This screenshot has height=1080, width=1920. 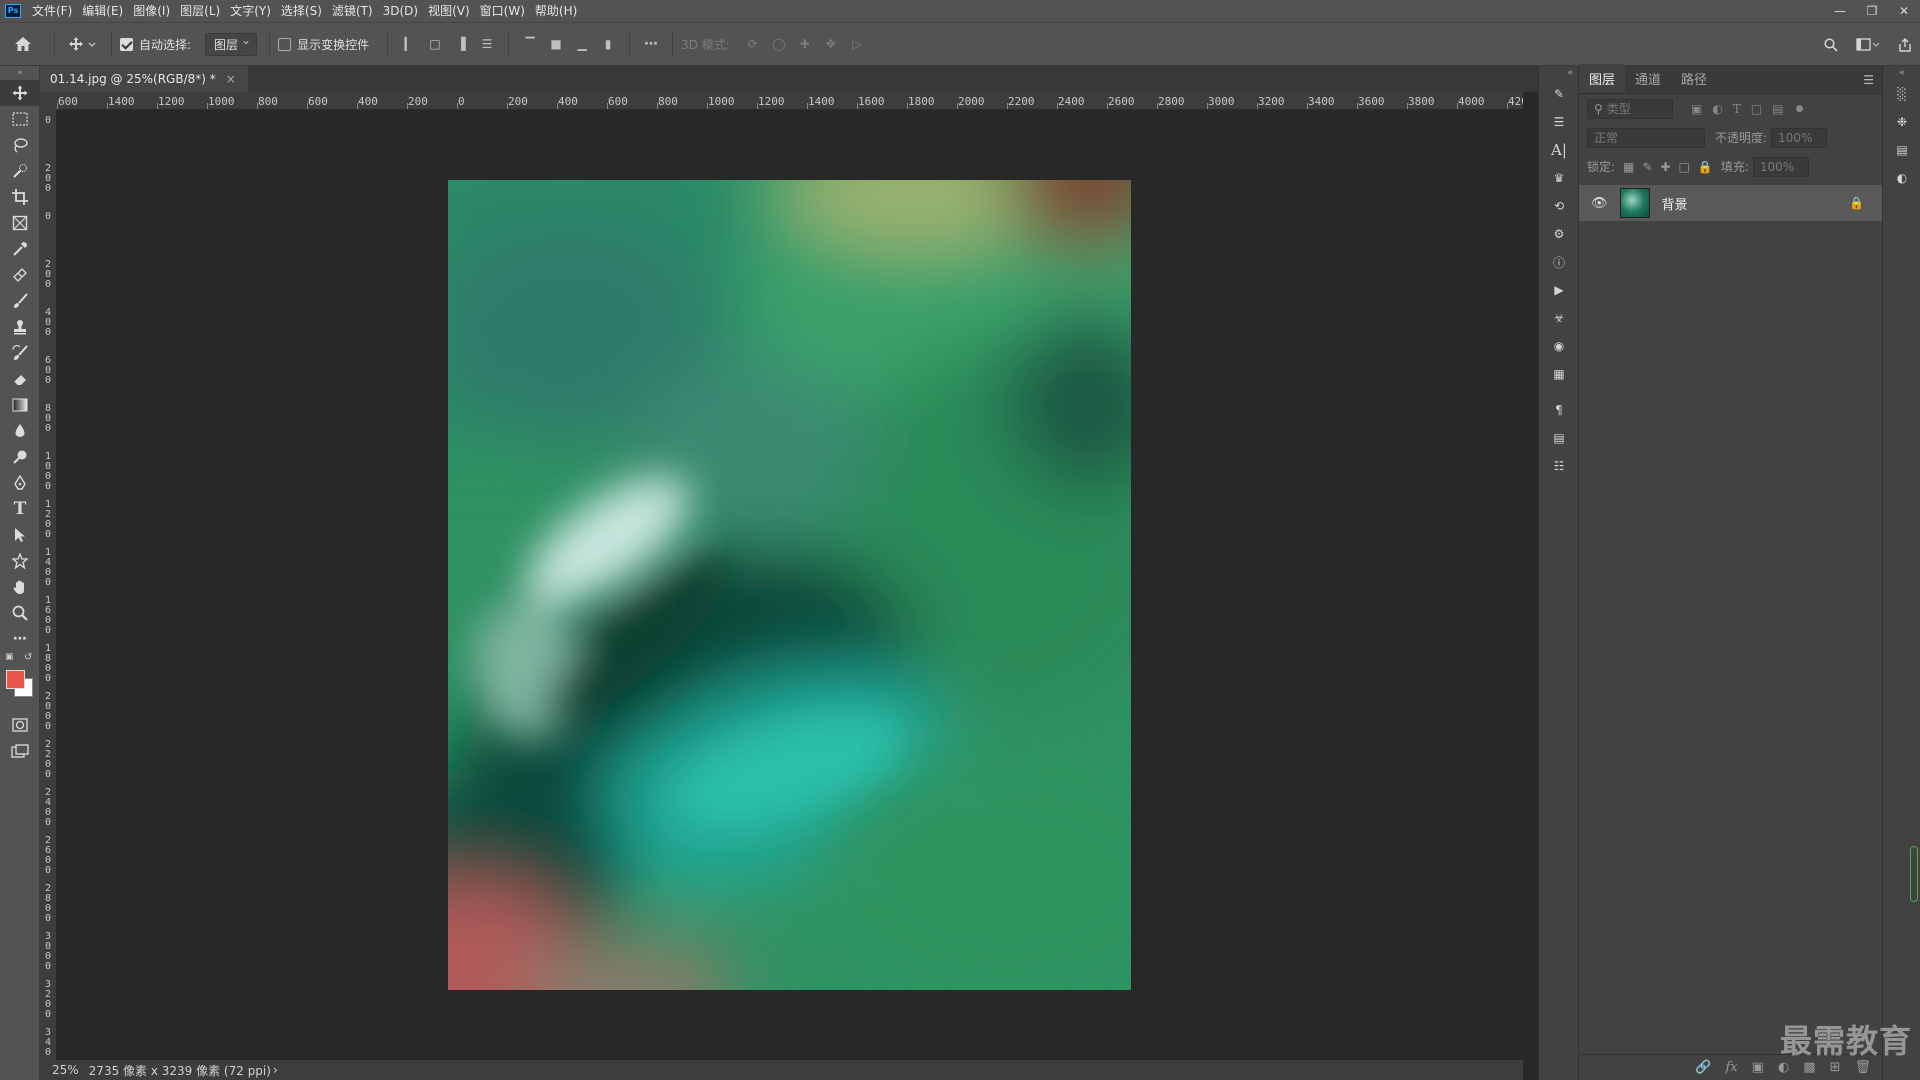 What do you see at coordinates (1559, 410) in the screenshot?
I see `paragraph-icon: ¶` at bounding box center [1559, 410].